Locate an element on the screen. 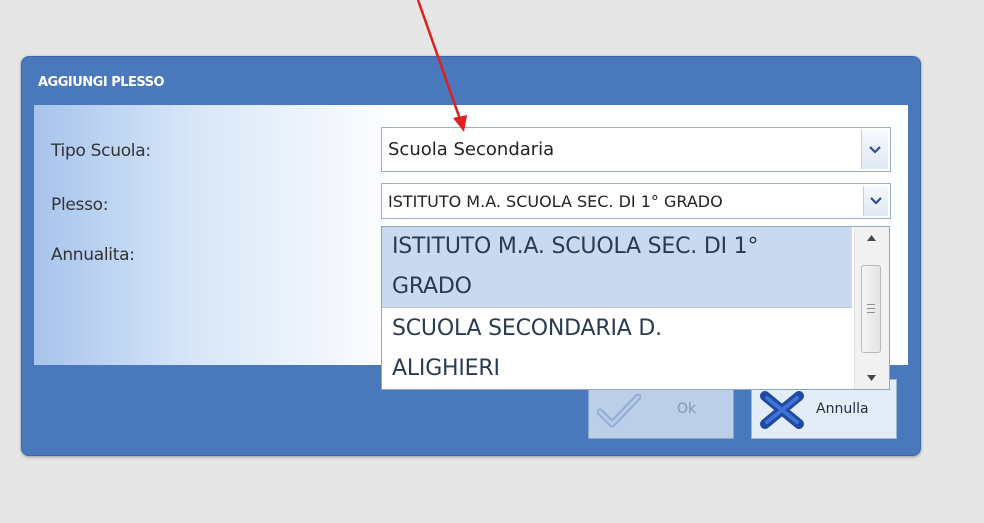 Image resolution: width=984 pixels, height=523 pixels. option-2-line1: SCUOLA SECONDARIA D. is located at coordinates (527, 328).